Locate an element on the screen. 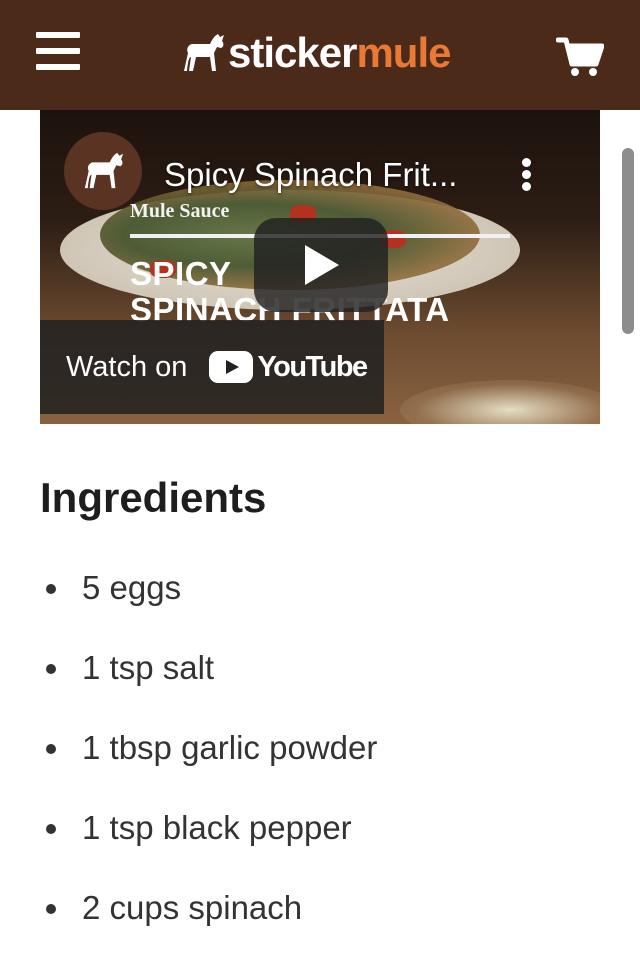 The width and height of the screenshot is (640, 959). thumbnail-highlight is located at coordinates (500, 402).